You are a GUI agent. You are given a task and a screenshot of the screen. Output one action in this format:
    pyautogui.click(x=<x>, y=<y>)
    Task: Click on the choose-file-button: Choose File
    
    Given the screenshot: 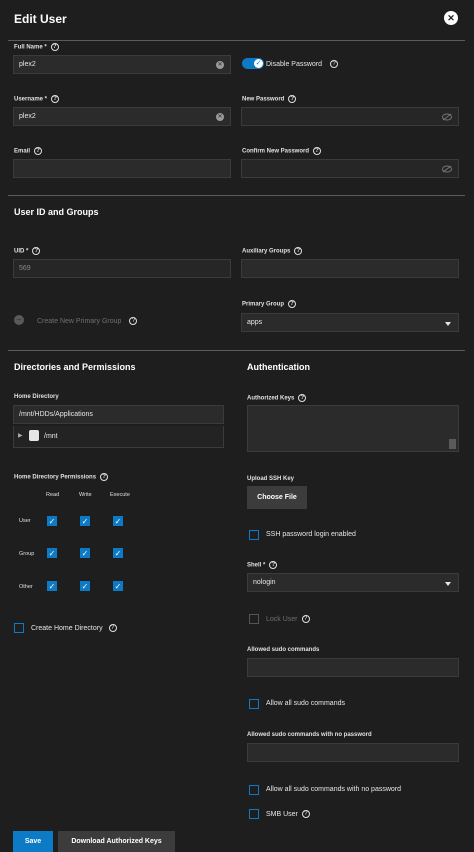 What is the action you would take?
    pyautogui.click(x=277, y=497)
    